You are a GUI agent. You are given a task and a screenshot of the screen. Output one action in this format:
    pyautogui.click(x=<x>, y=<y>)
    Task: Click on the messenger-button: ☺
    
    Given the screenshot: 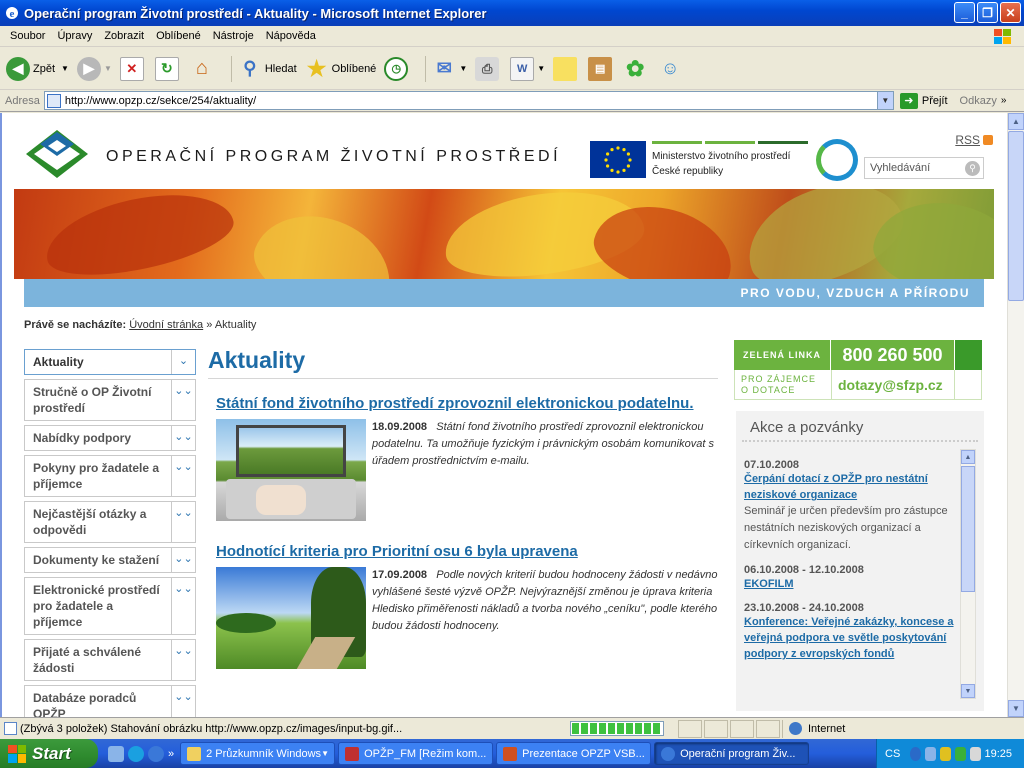 What is the action you would take?
    pyautogui.click(x=671, y=69)
    